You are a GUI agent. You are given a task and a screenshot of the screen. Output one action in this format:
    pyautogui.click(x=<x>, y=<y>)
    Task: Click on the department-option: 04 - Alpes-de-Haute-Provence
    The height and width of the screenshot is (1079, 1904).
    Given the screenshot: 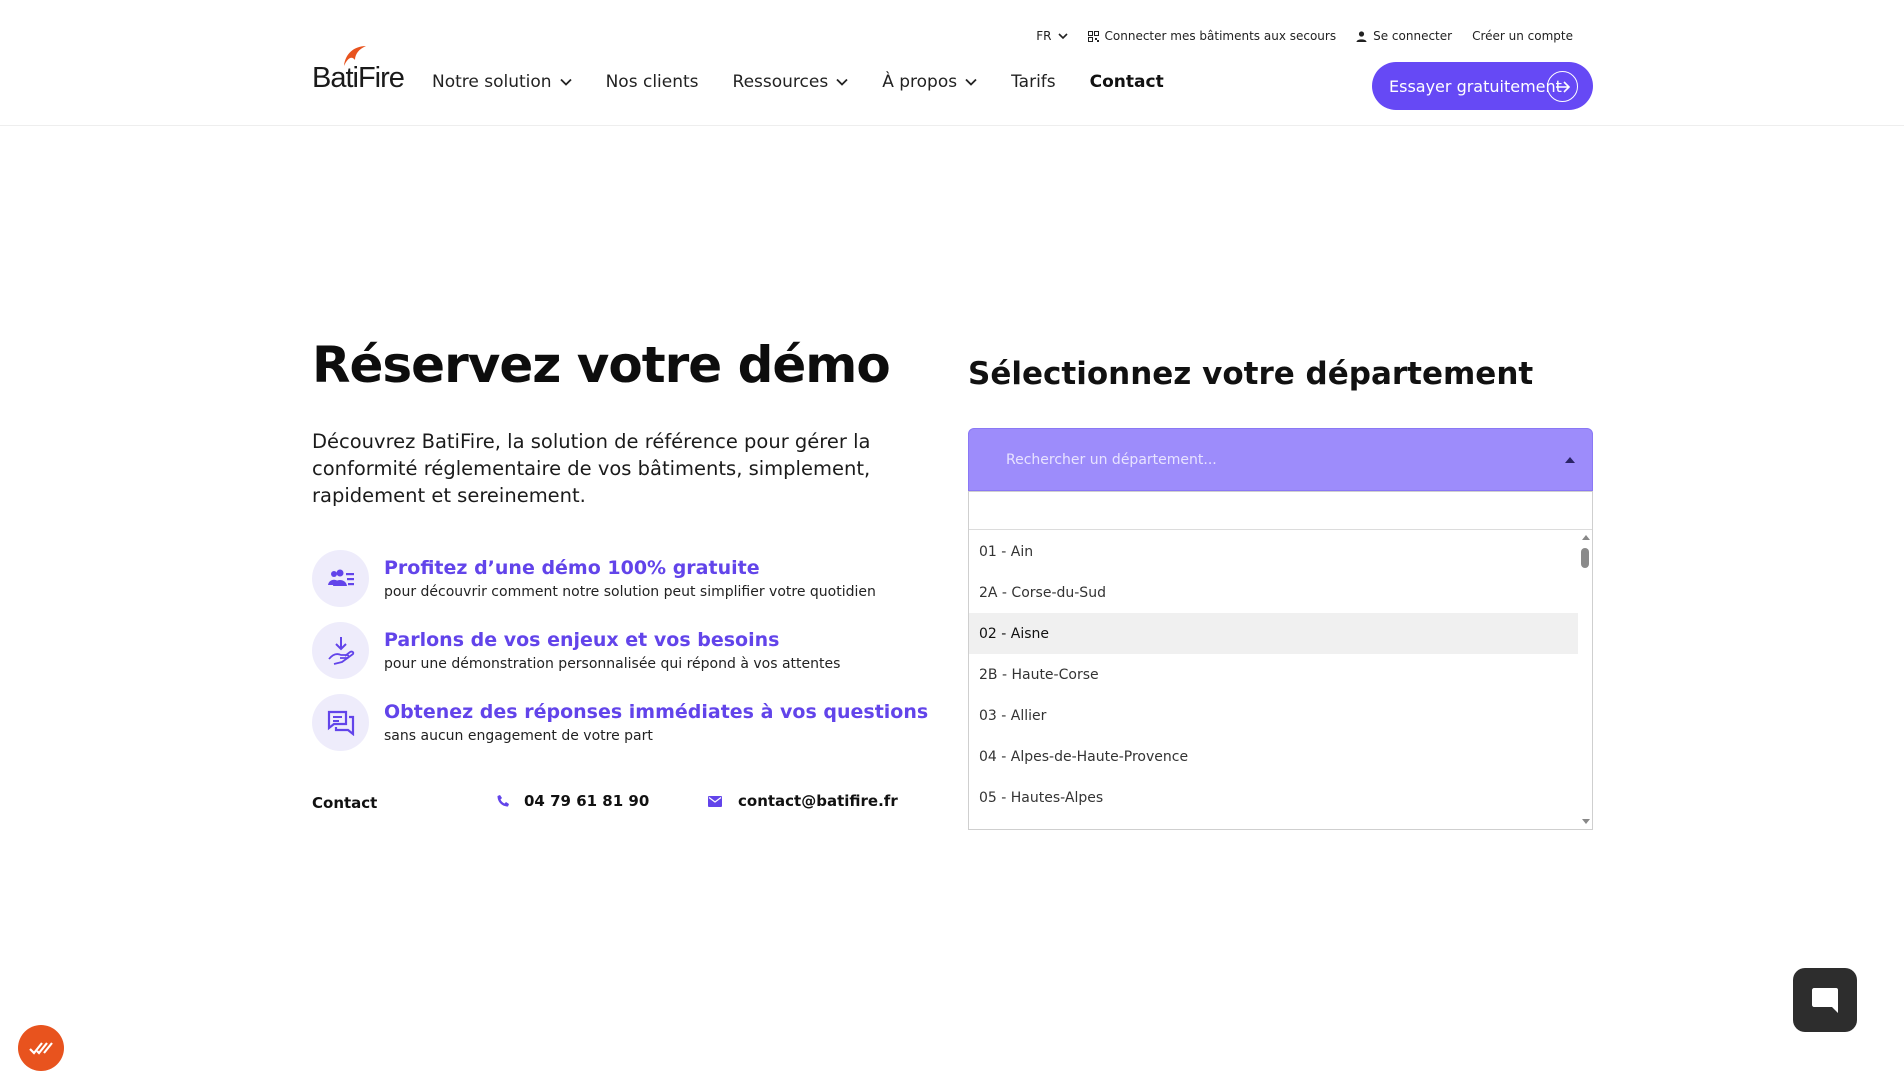 What is the action you would take?
    pyautogui.click(x=1273, y=756)
    